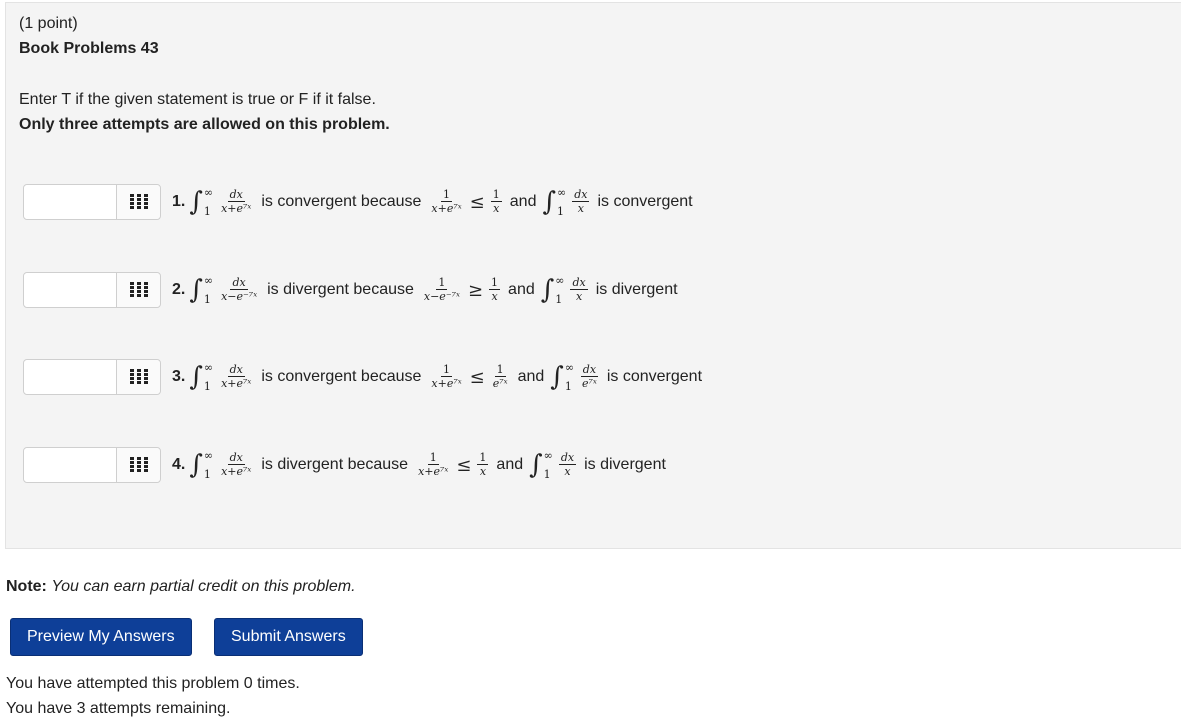 The width and height of the screenshot is (1181, 719). I want to click on comparison-fraction: 1 x−e⁻⁷ˣ, so click(442, 290).